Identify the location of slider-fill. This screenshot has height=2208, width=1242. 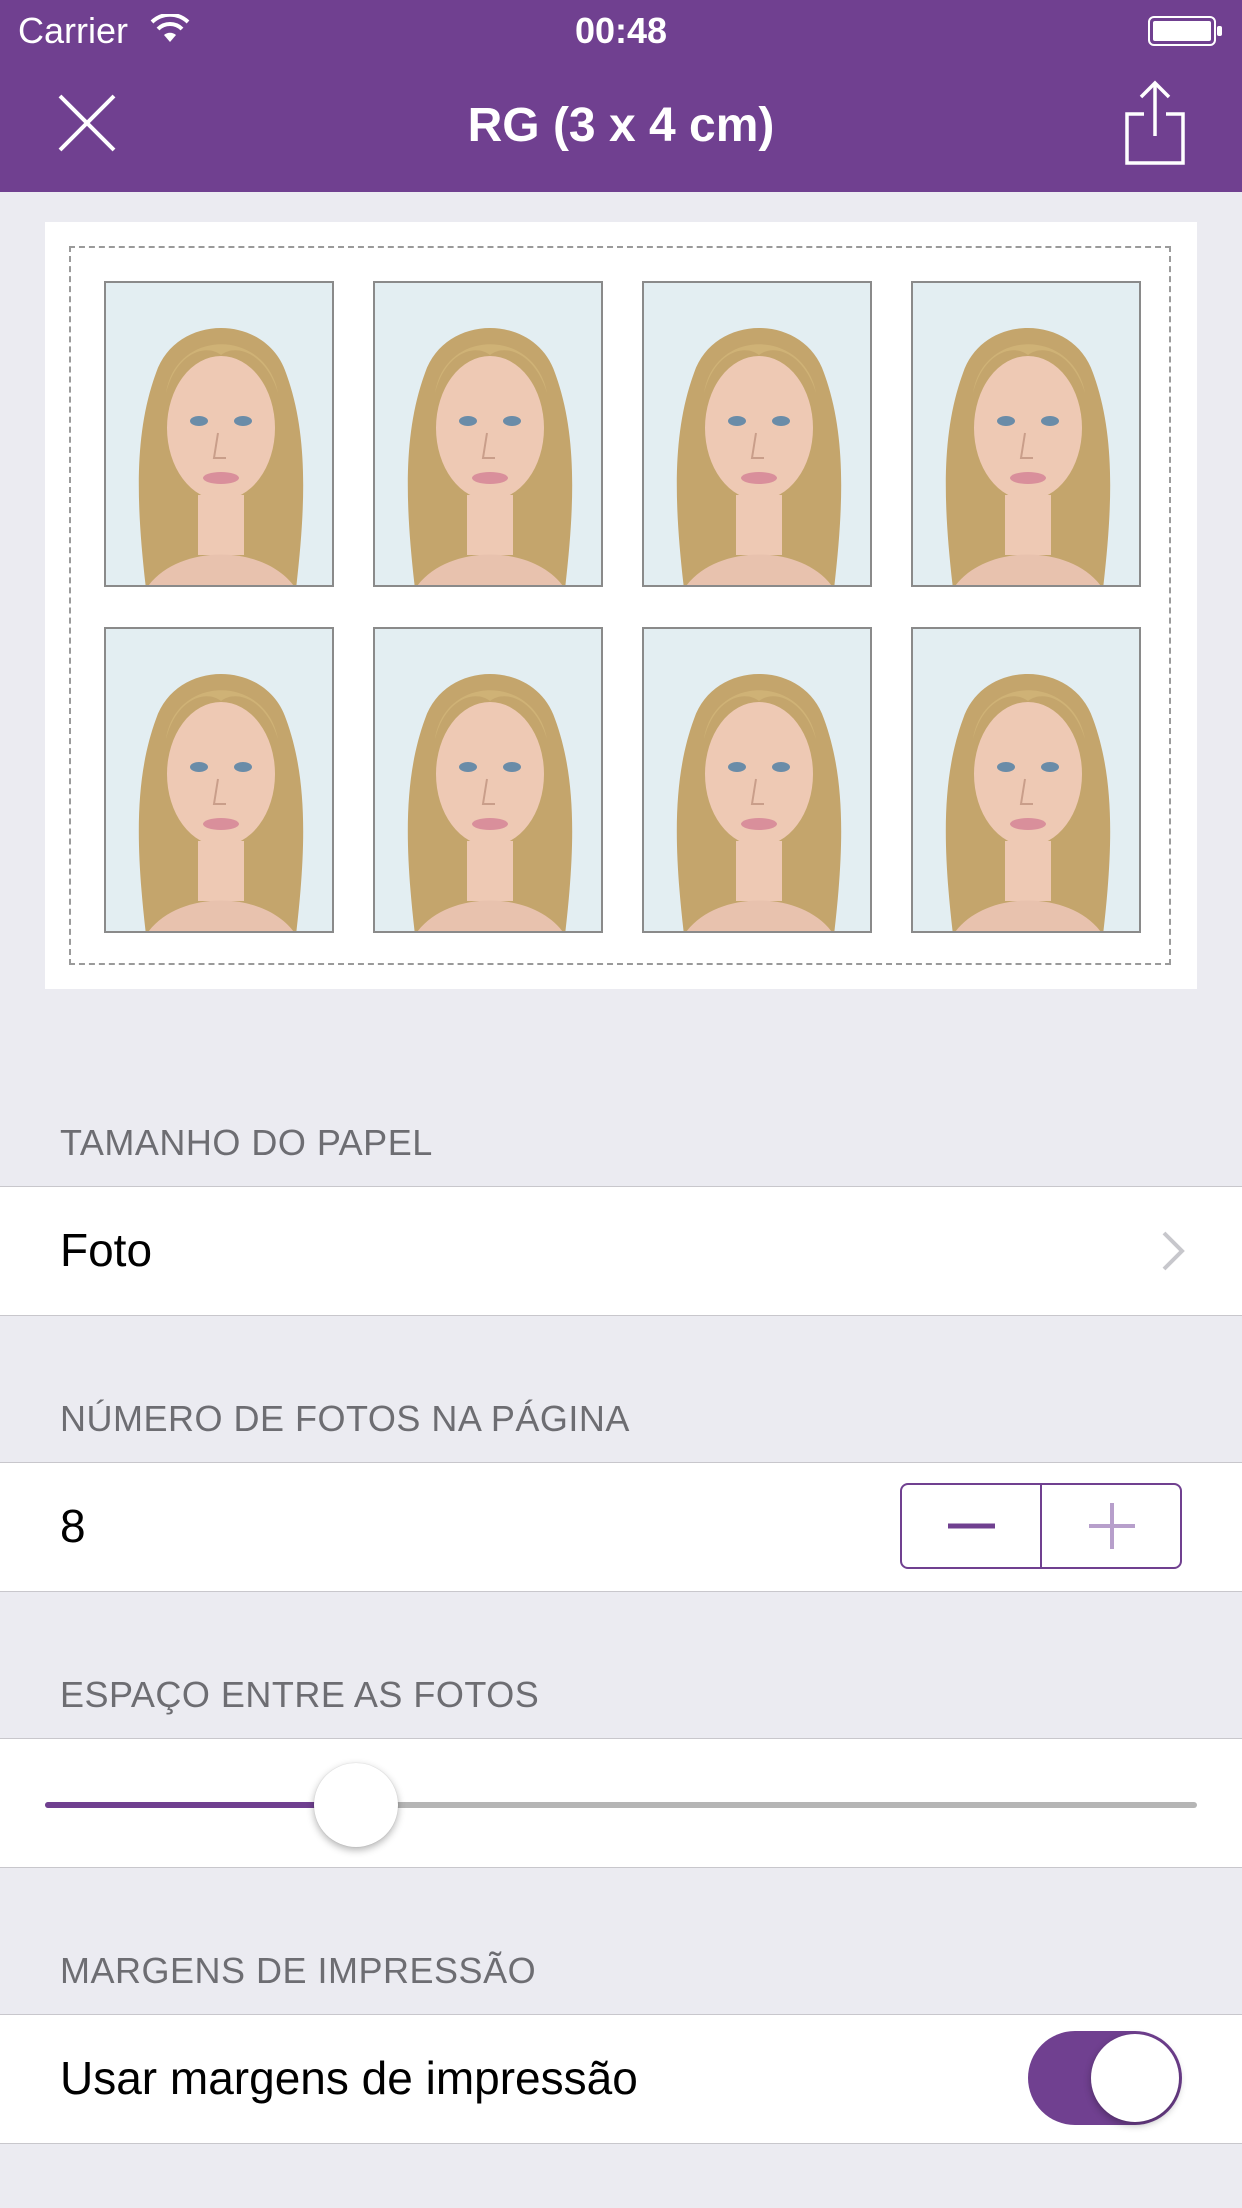
(201, 1805).